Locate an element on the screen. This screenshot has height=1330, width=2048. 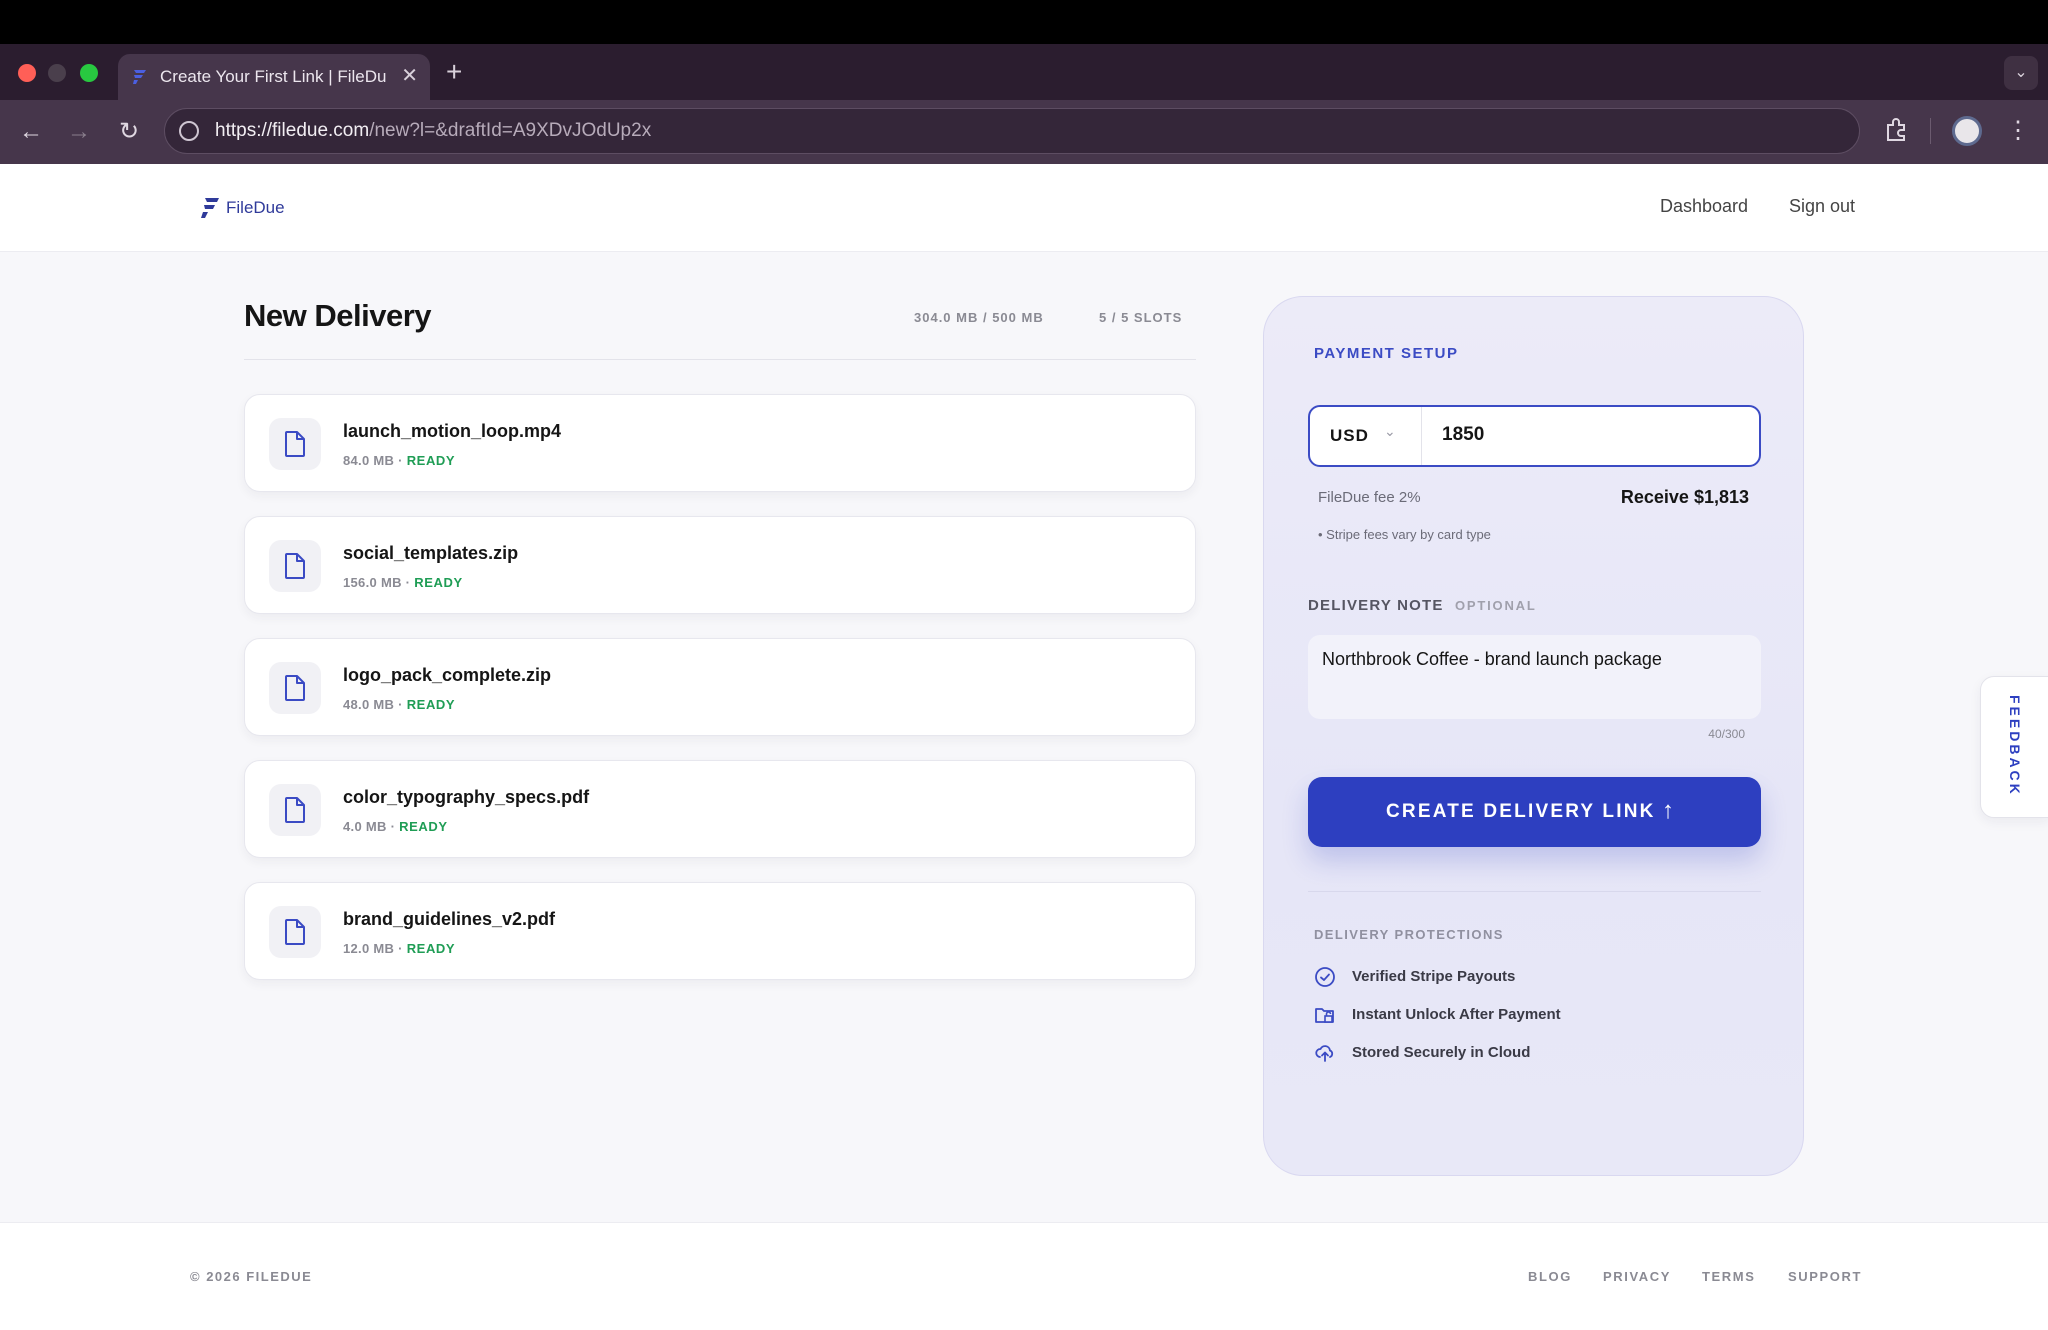
price-input: 1850 is located at coordinates (1463, 435).